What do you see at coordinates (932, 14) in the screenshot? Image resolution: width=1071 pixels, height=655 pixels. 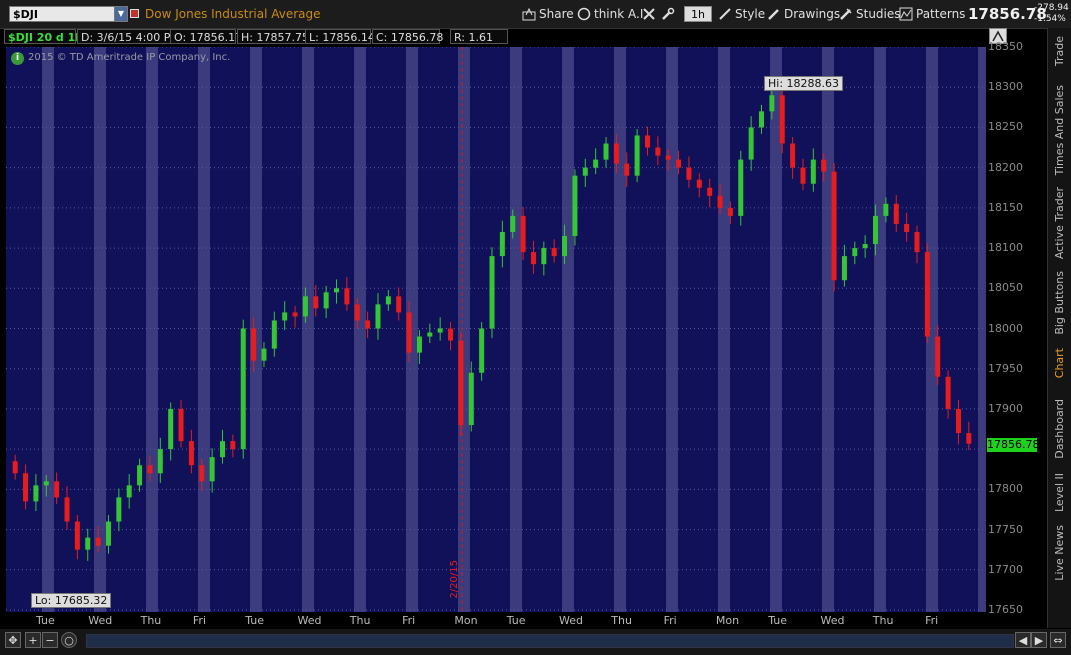 I see `patterns-button: Patterns` at bounding box center [932, 14].